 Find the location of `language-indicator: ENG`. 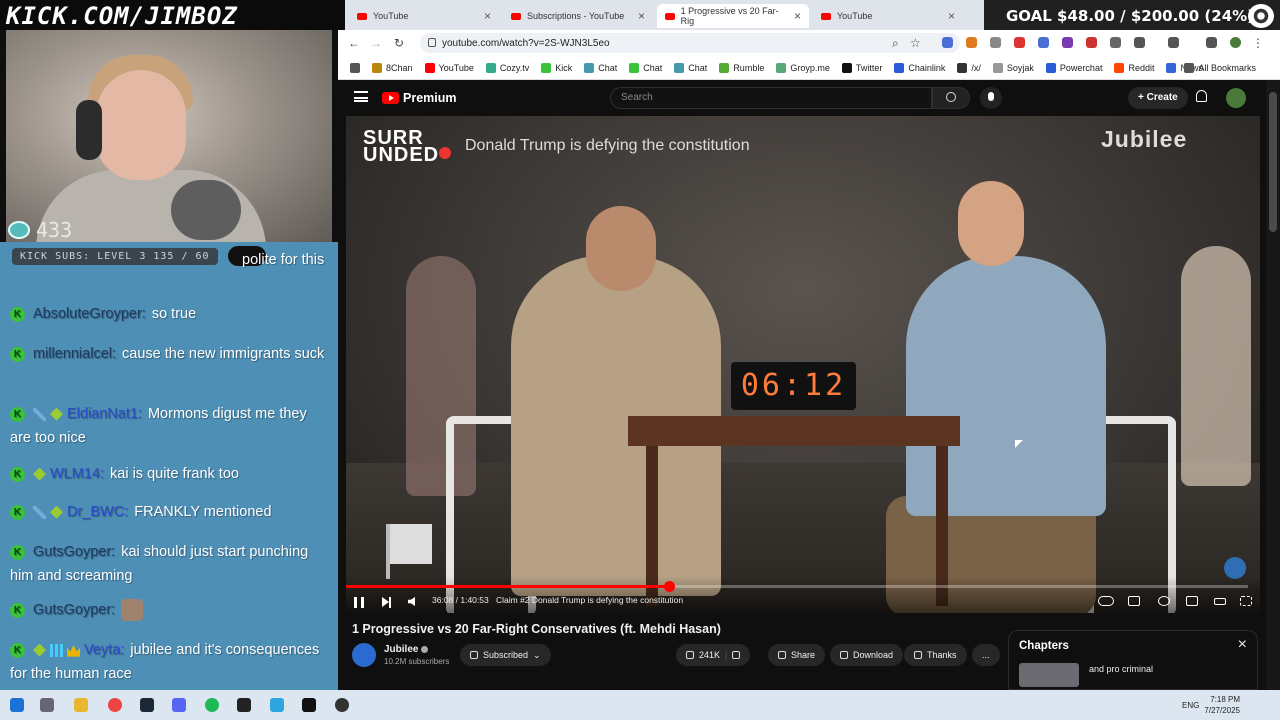

language-indicator: ENG is located at coordinates (1190, 705).